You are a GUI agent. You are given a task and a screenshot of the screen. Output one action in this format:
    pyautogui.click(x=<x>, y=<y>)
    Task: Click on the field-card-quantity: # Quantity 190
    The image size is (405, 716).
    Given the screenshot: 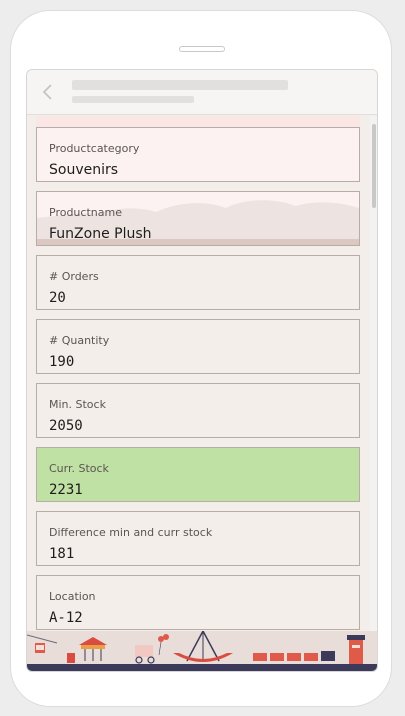 What is the action you would take?
    pyautogui.click(x=198, y=346)
    